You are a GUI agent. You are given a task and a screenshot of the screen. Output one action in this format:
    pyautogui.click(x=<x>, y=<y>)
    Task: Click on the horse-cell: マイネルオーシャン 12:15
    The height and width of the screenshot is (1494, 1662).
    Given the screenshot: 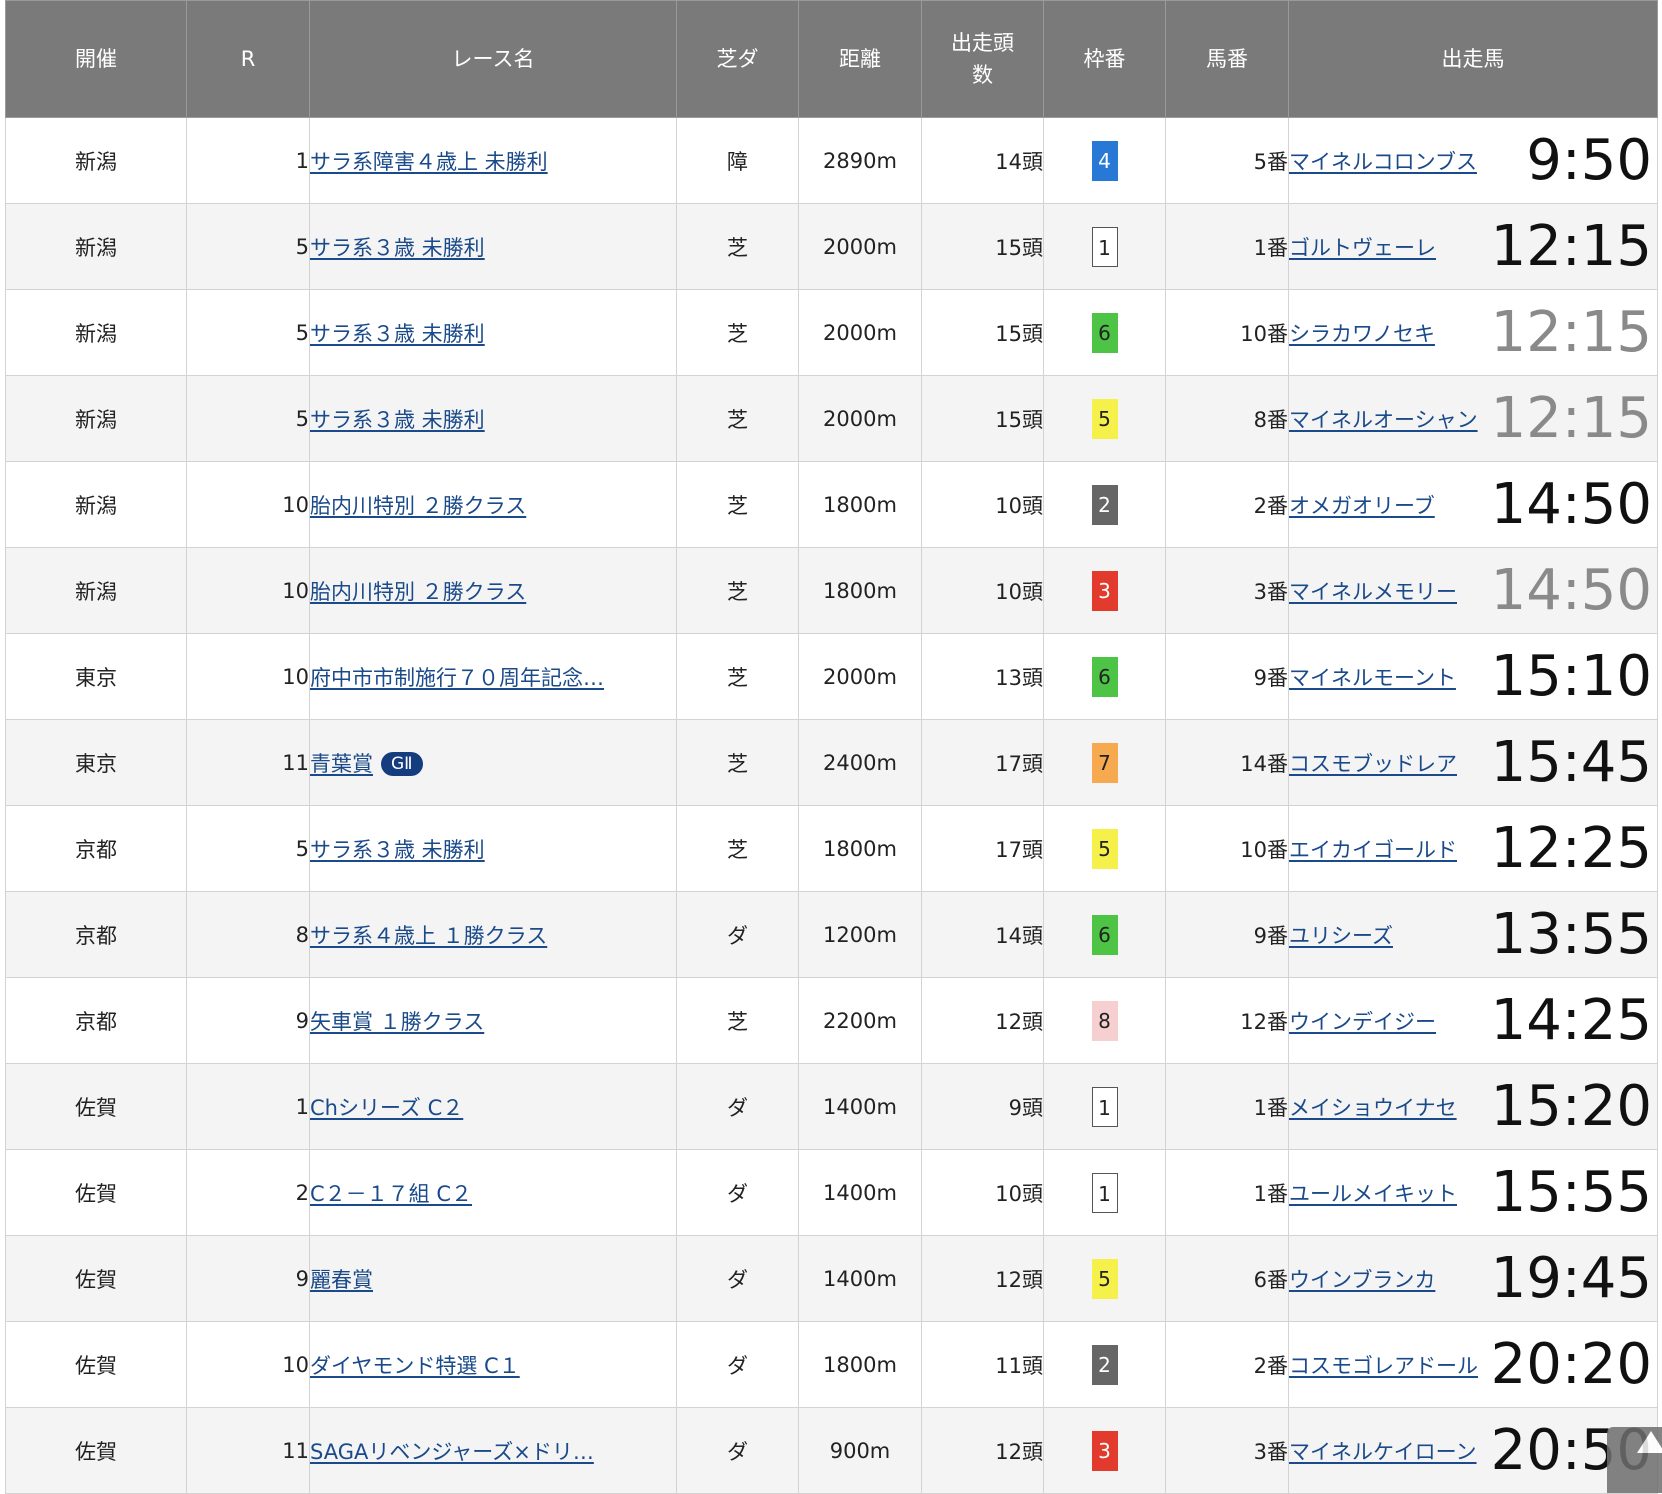 What is the action you would take?
    pyautogui.click(x=1473, y=418)
    